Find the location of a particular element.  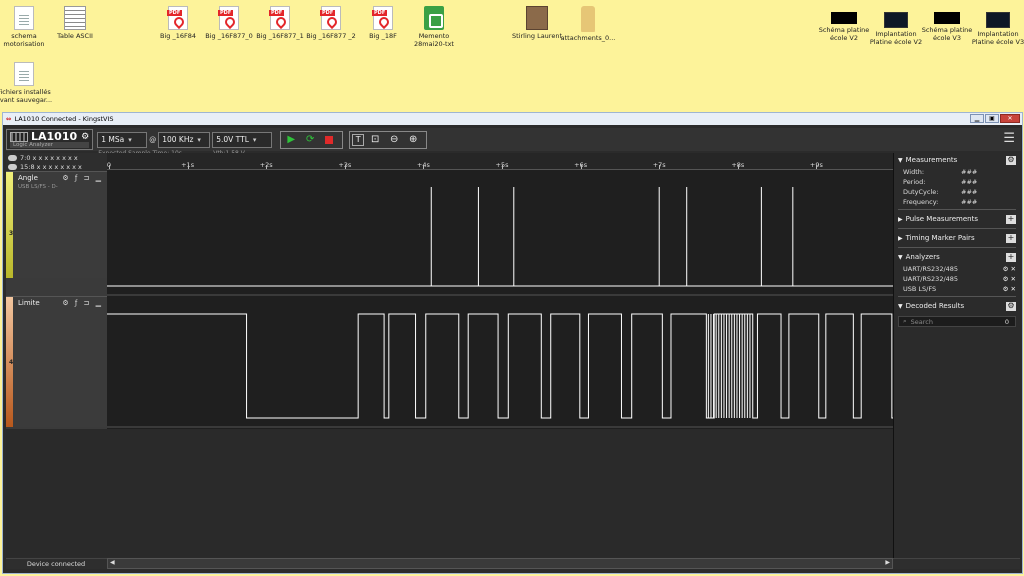

stop-icon is located at coordinates (329, 140).